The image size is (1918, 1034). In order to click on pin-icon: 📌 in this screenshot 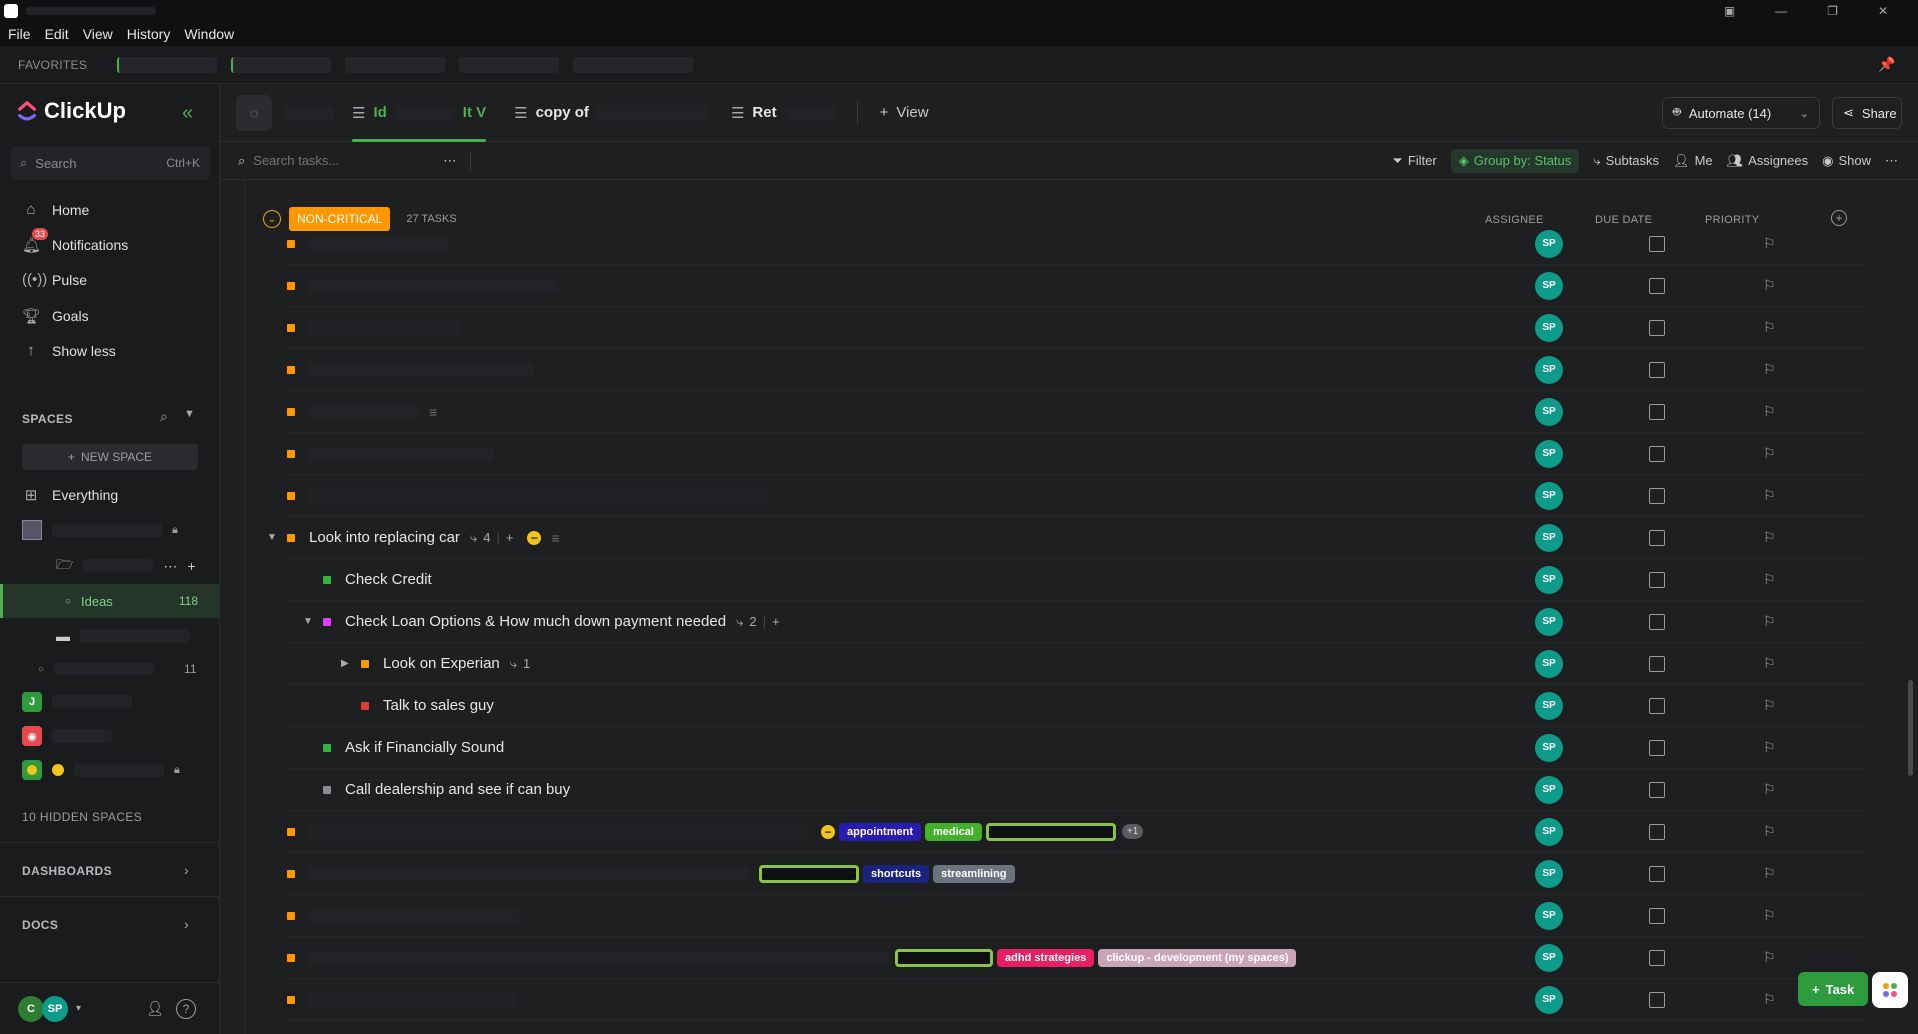, I will do `click(1887, 64)`.